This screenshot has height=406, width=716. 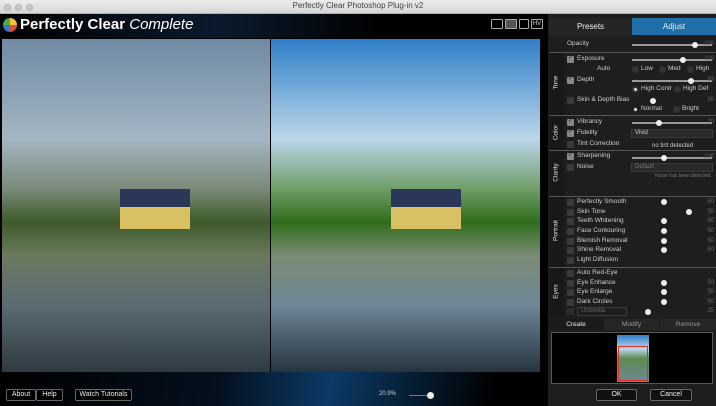 What do you see at coordinates (616, 395) in the screenshot?
I see `ok-button: OK` at bounding box center [616, 395].